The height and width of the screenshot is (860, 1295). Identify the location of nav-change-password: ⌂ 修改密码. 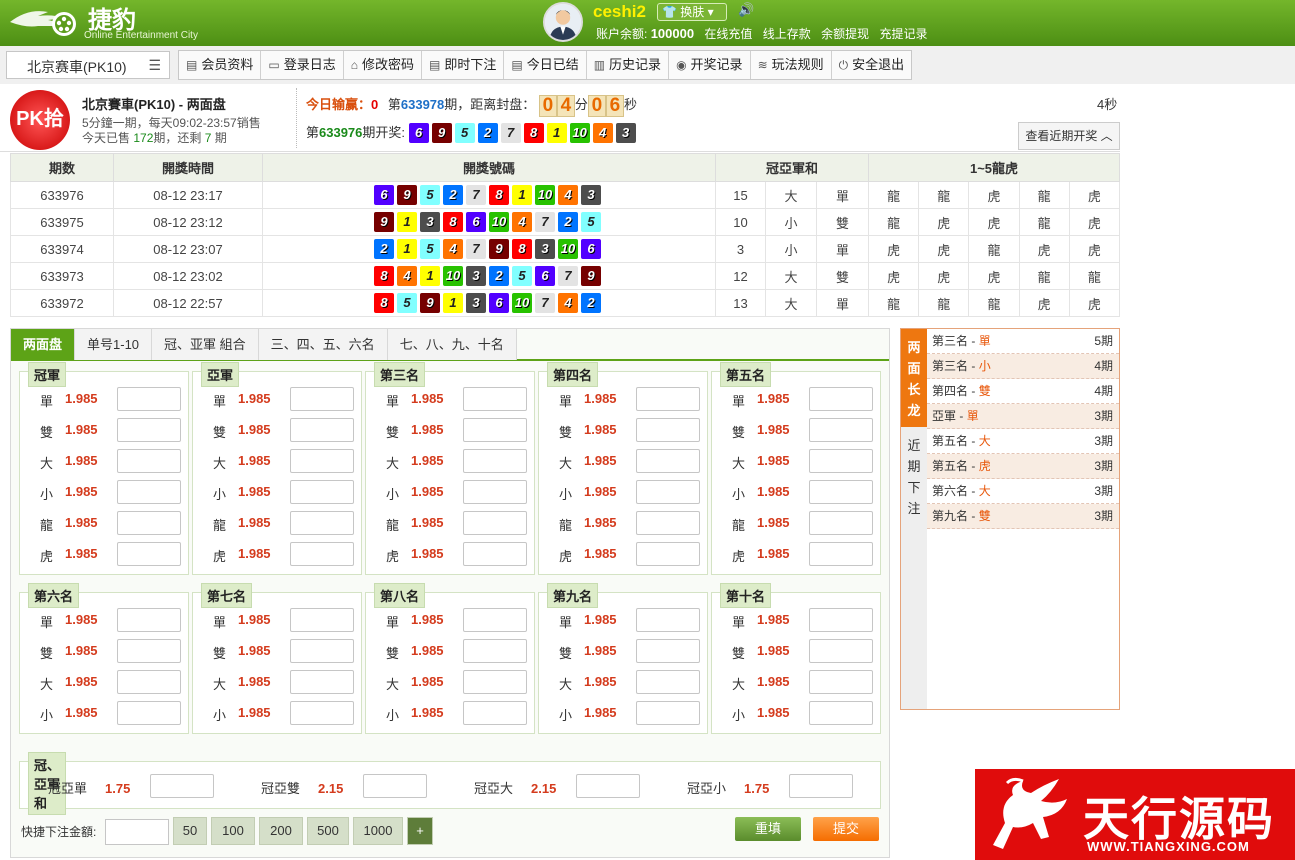
(383, 65).